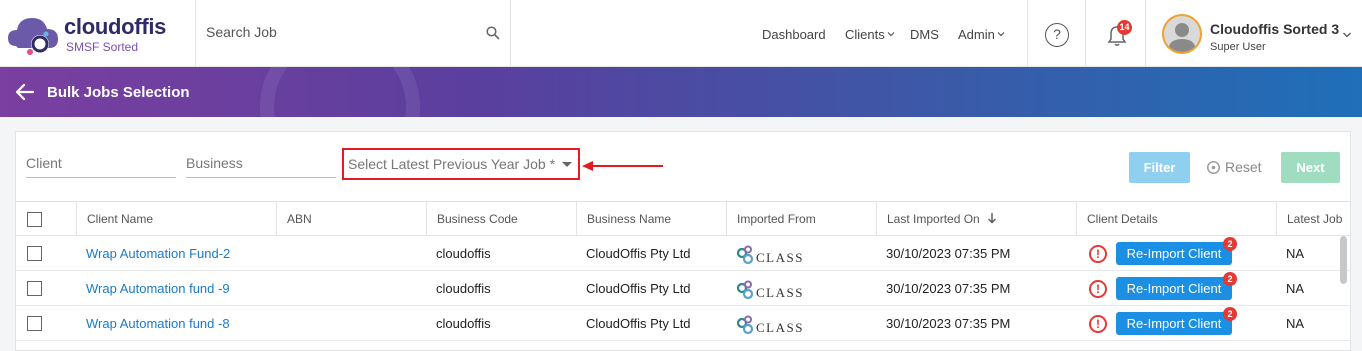 Image resolution: width=1362 pixels, height=351 pixels. Describe the element at coordinates (1238, 47) in the screenshot. I see `user-role: Super User` at that location.